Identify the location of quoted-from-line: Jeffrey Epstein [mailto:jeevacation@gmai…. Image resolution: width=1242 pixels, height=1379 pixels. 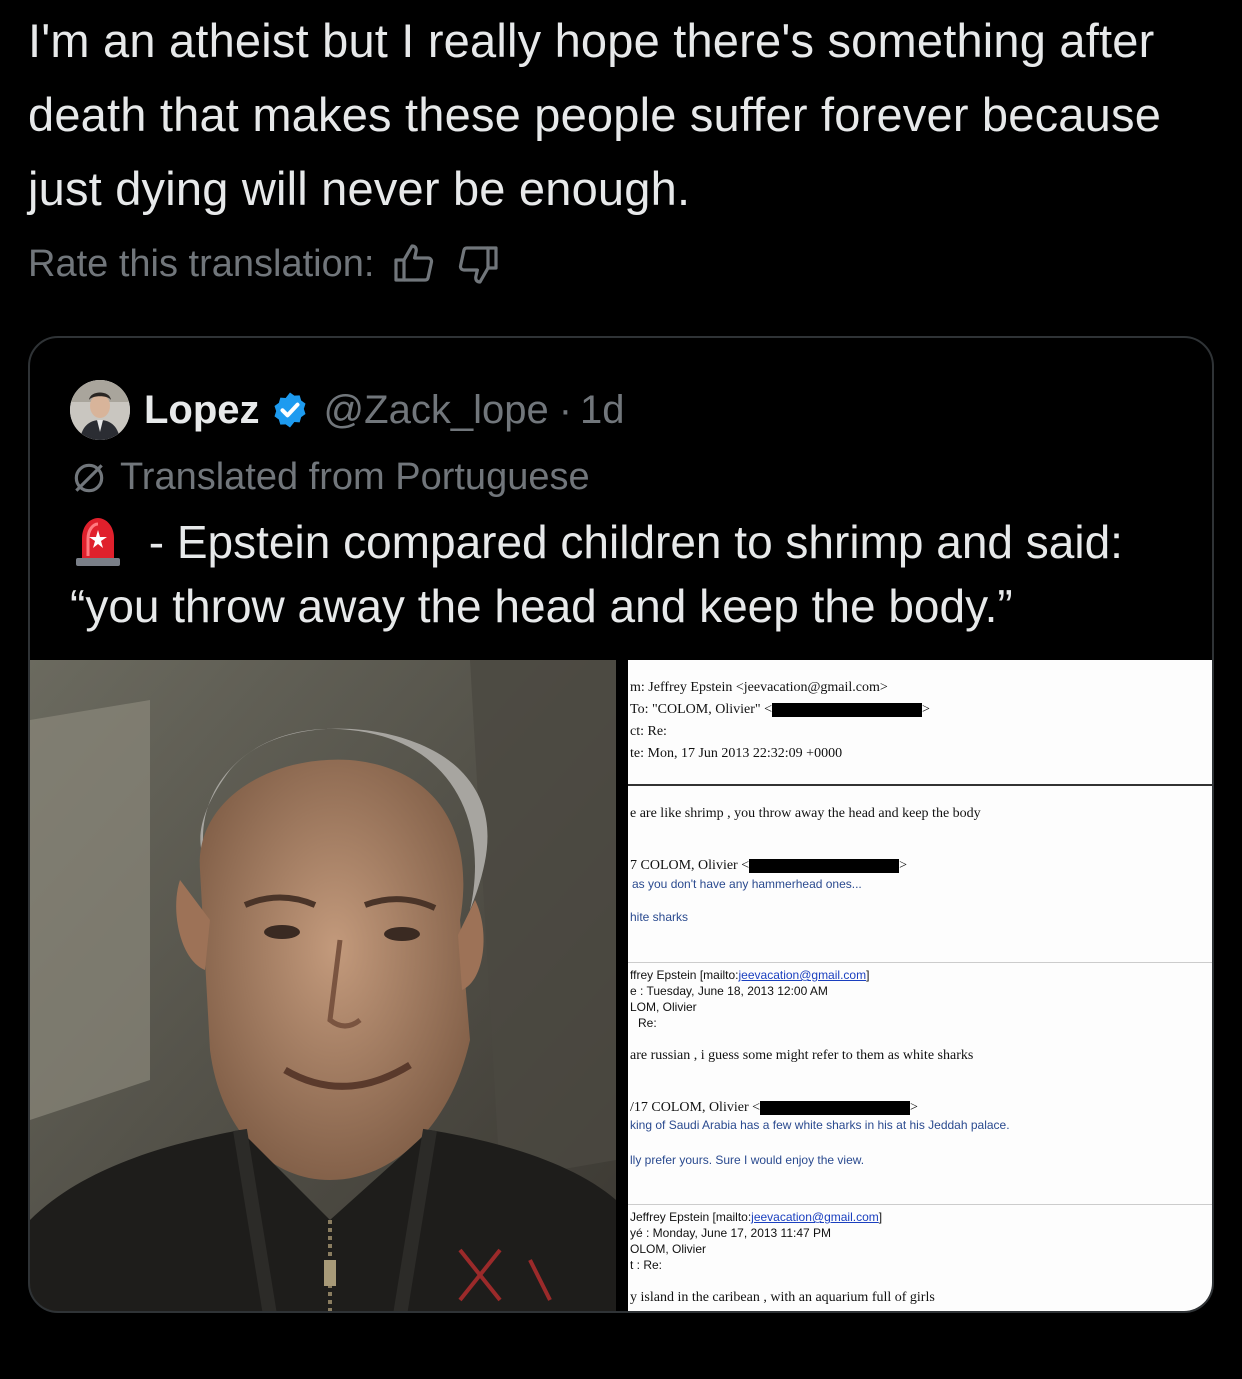
(756, 1217).